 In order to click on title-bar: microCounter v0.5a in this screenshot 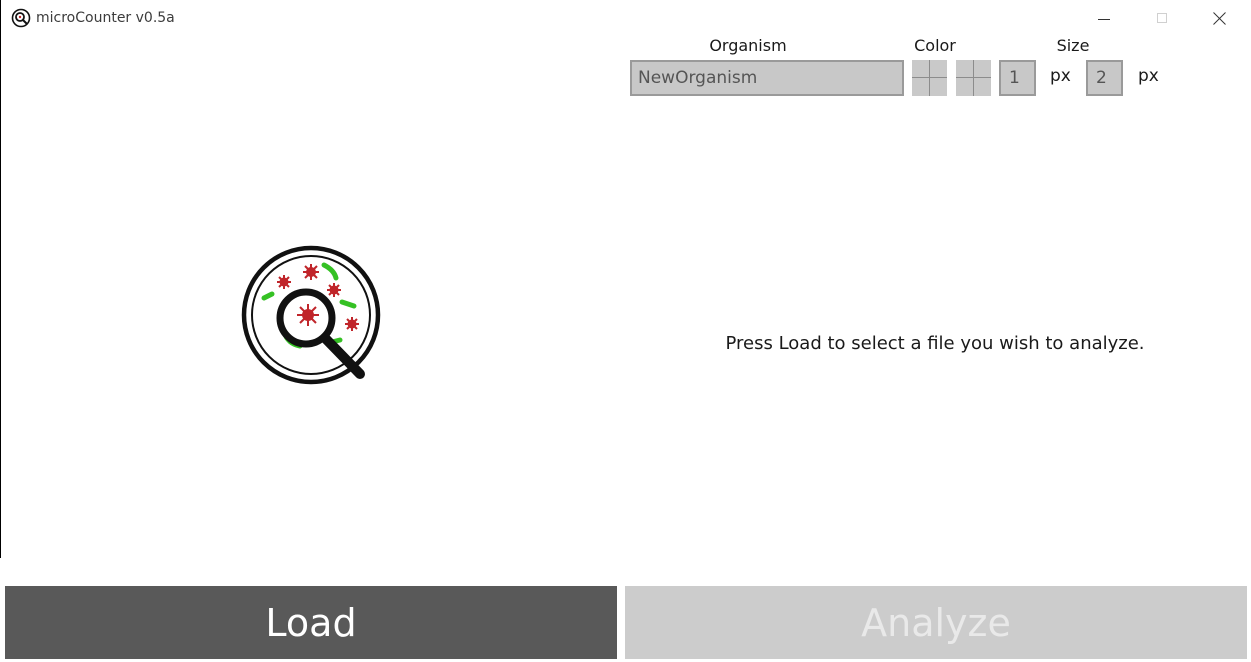, I will do `click(625, 18)`.